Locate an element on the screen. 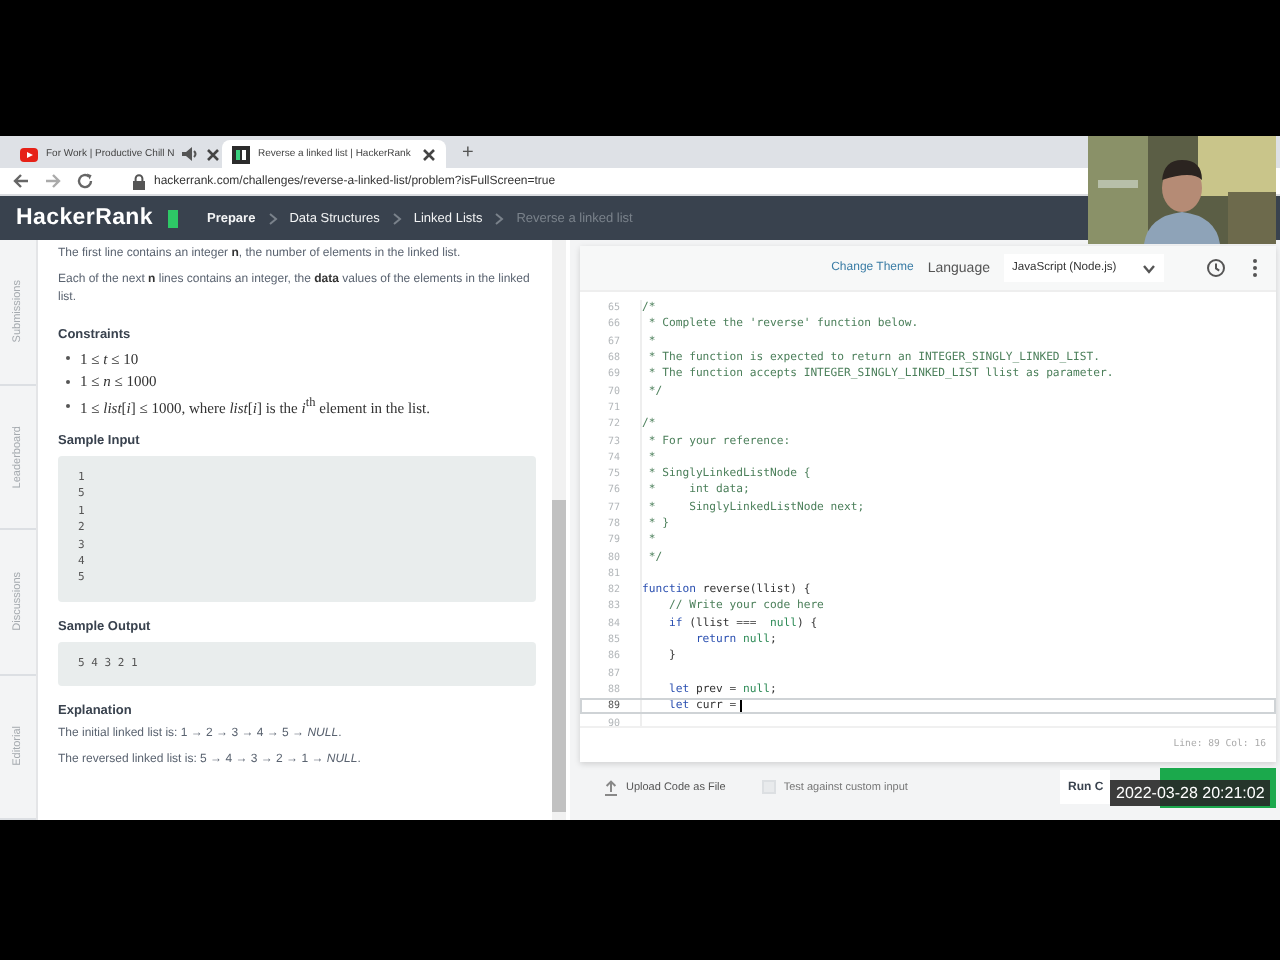 This screenshot has width=1280, height=960. text-cursor is located at coordinates (741, 706).